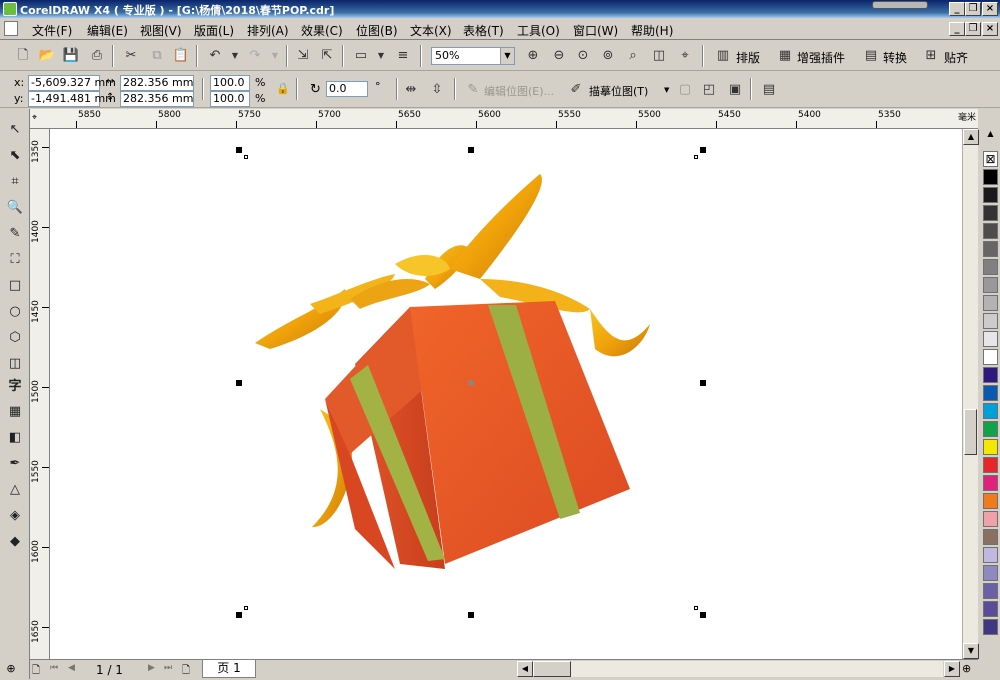 Image resolution: width=1000 pixels, height=680 pixels. Describe the element at coordinates (973, 29) in the screenshot. I see `doc-restore-button: ❐` at that location.